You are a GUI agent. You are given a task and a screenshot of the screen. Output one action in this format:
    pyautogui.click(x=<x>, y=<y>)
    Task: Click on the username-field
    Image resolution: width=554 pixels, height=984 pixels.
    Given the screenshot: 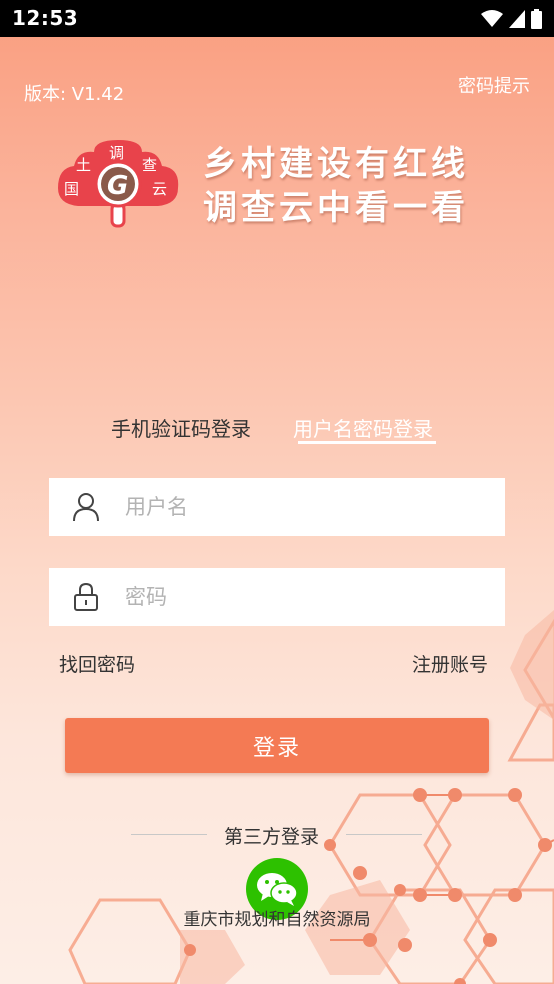 What is the action you would take?
    pyautogui.click(x=277, y=507)
    